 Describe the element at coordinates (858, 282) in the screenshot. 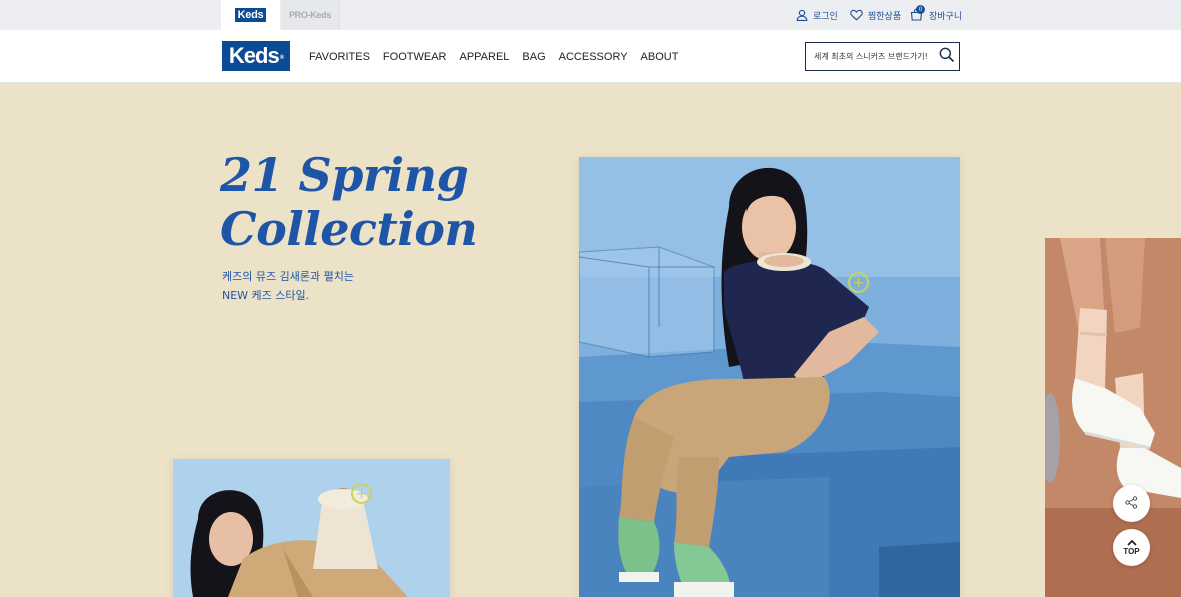

I see `product-hotspot-plus-icon: +` at that location.